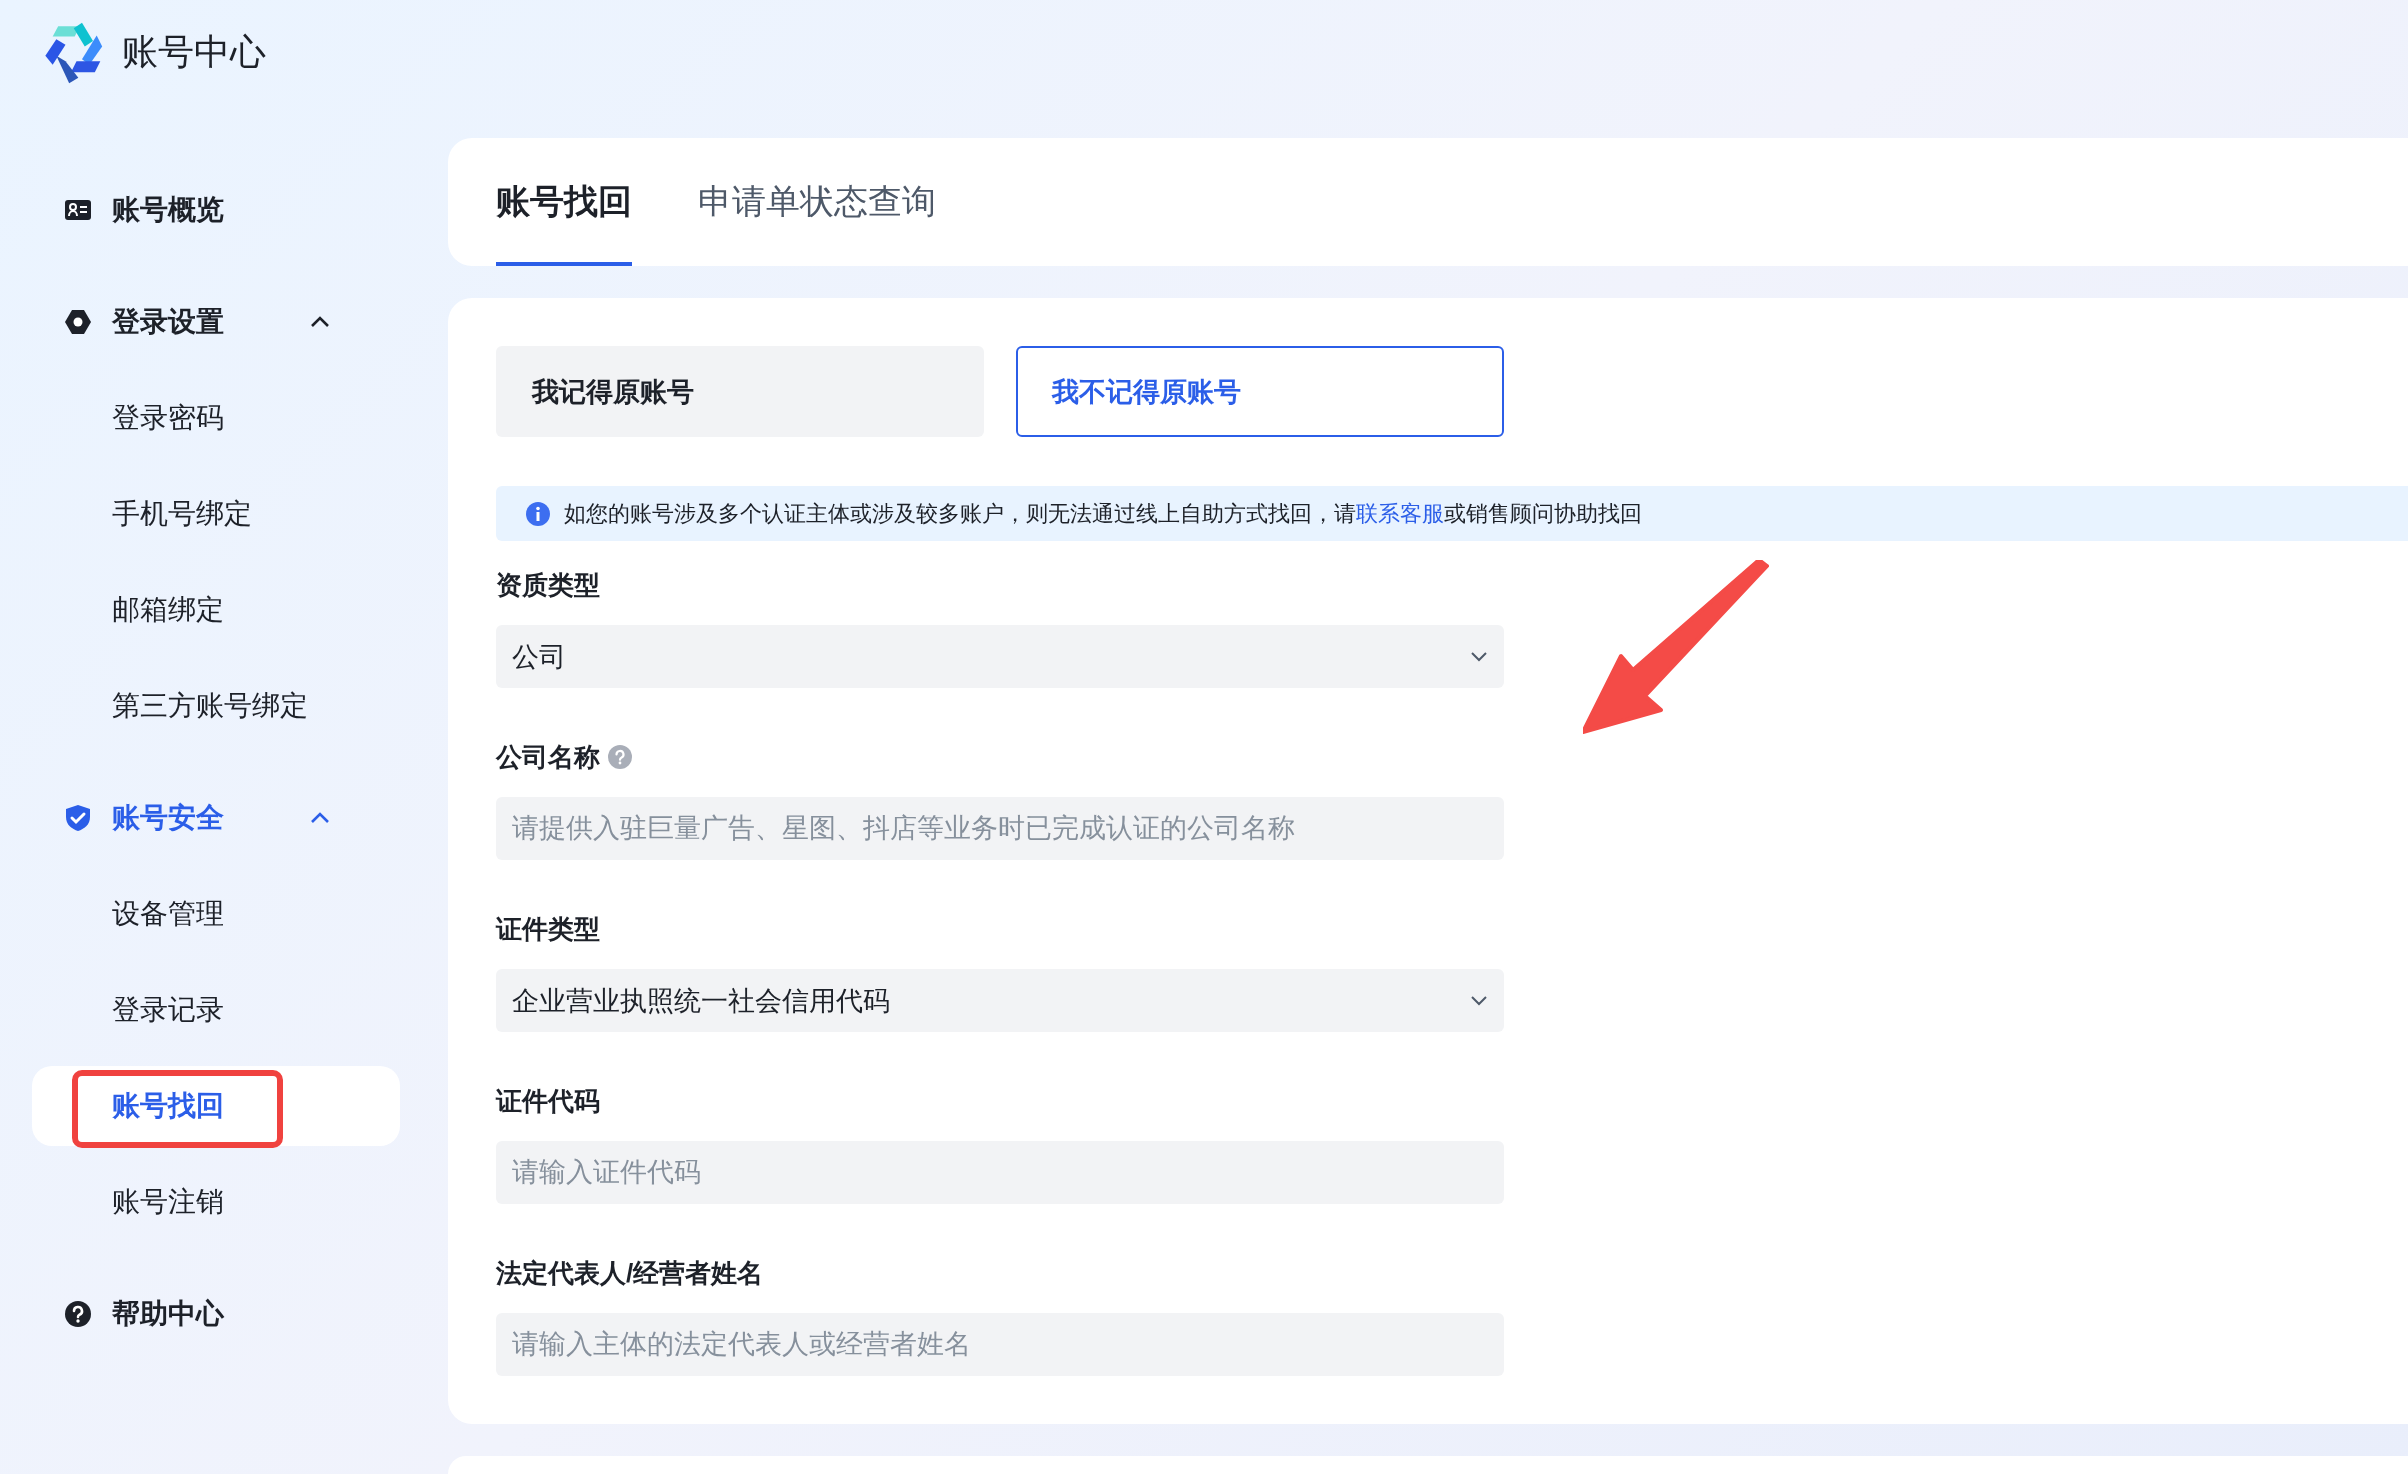  What do you see at coordinates (548, 757) in the screenshot?
I see `field-label: 公司名称` at bounding box center [548, 757].